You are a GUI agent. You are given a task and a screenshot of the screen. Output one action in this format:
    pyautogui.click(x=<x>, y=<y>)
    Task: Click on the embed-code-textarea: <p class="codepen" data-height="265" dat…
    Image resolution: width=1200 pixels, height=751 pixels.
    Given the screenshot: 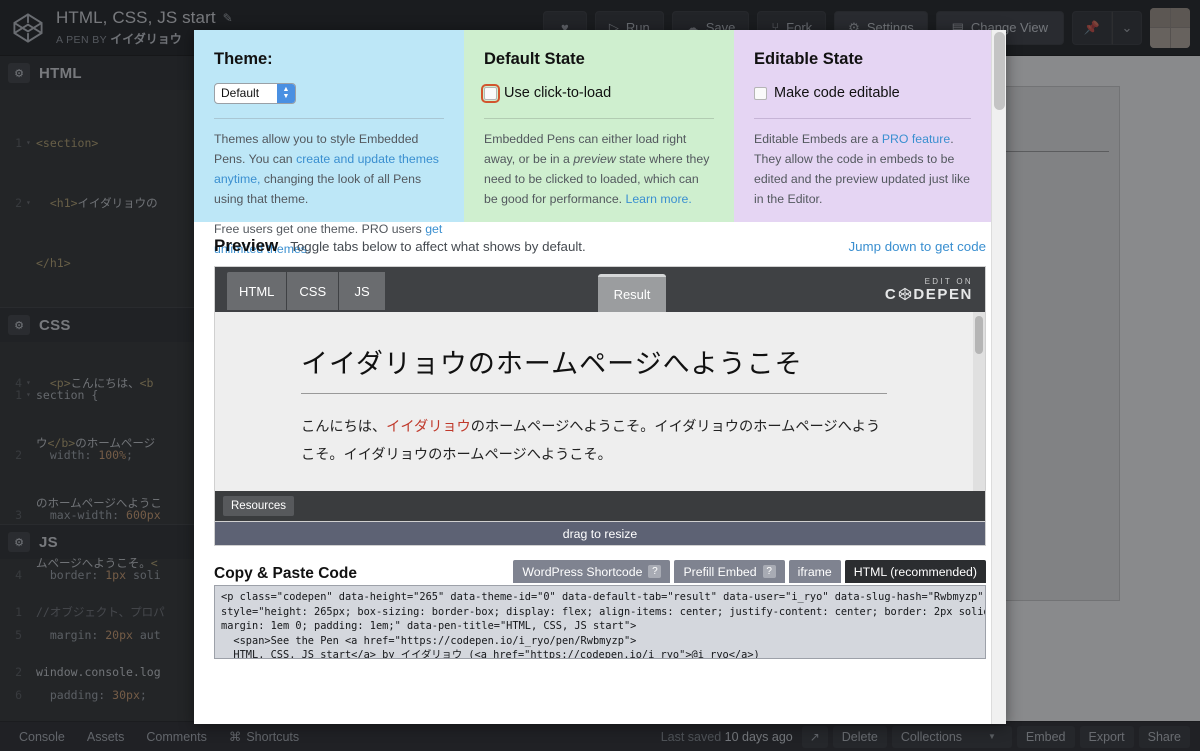 What is the action you would take?
    pyautogui.click(x=600, y=622)
    